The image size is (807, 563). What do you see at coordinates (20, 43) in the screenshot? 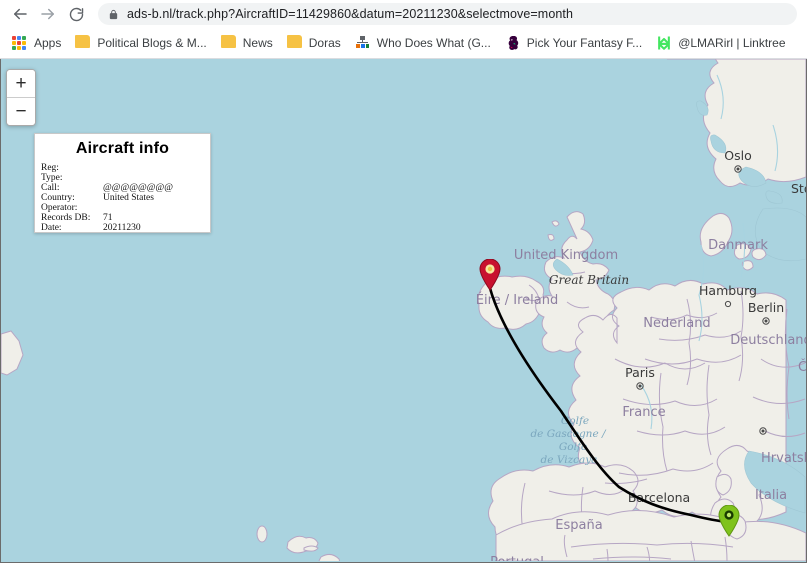
I see `apps-grid-icon` at bounding box center [20, 43].